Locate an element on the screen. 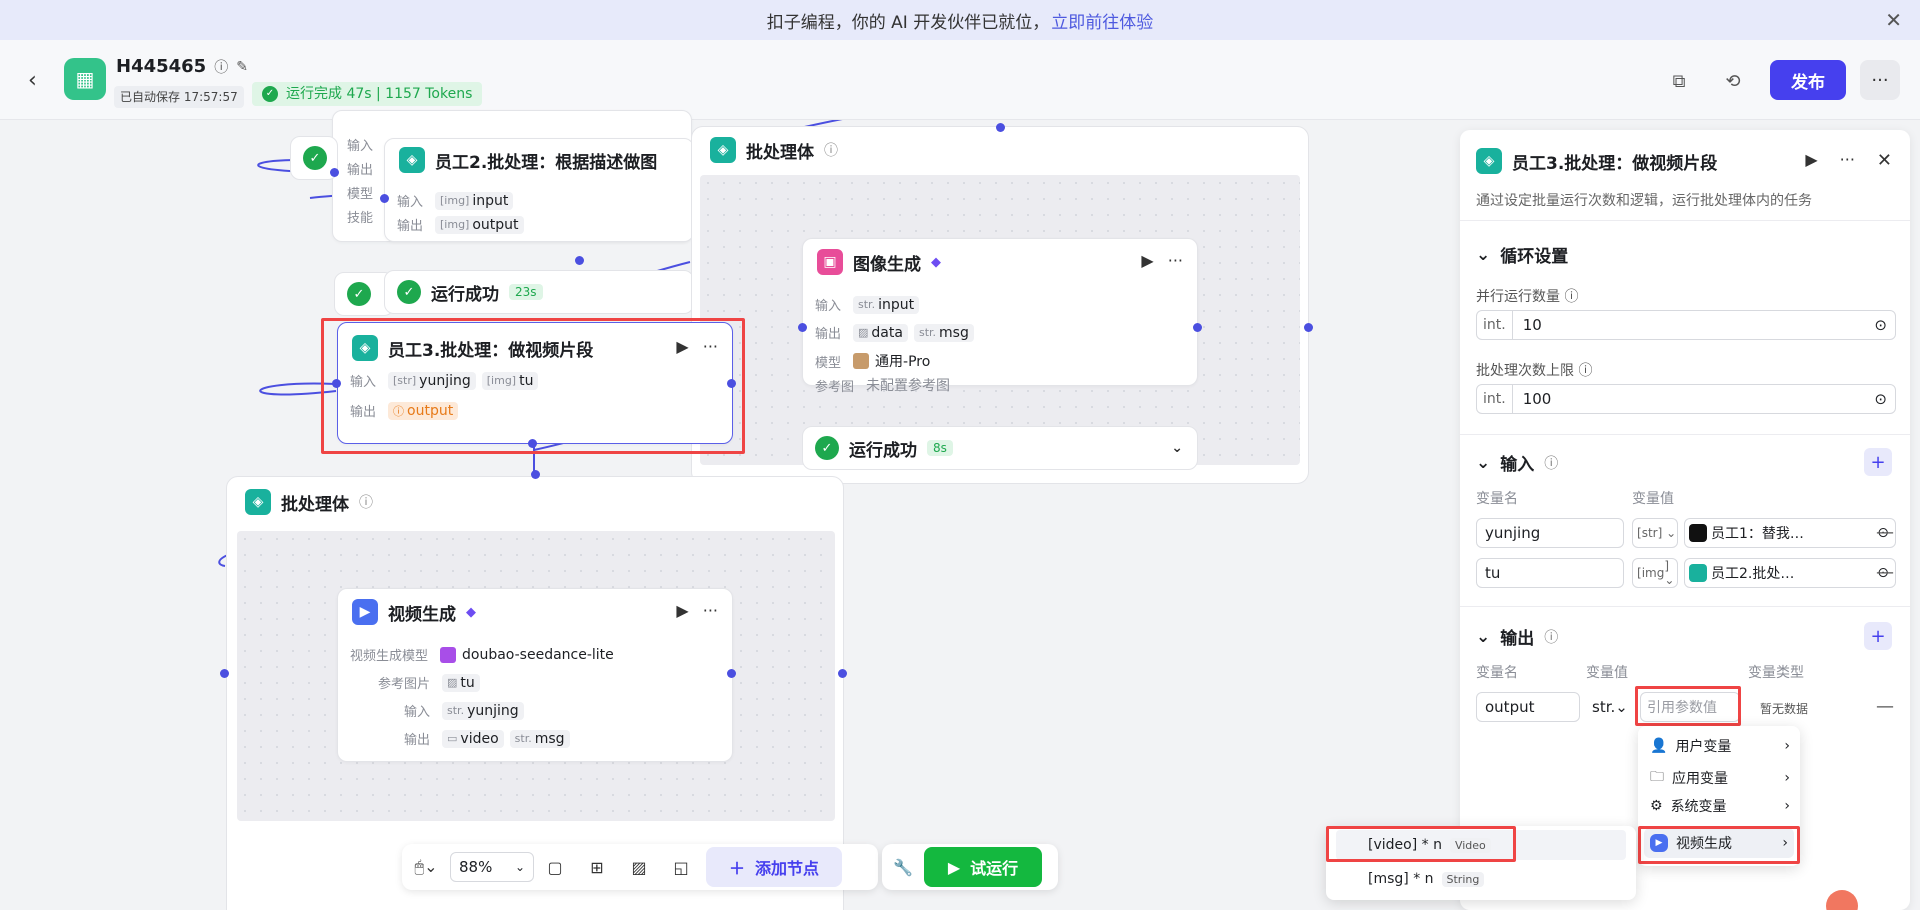 Image resolution: width=1920 pixels, height=910 pixels. skill-label: 技能 is located at coordinates (360, 218).